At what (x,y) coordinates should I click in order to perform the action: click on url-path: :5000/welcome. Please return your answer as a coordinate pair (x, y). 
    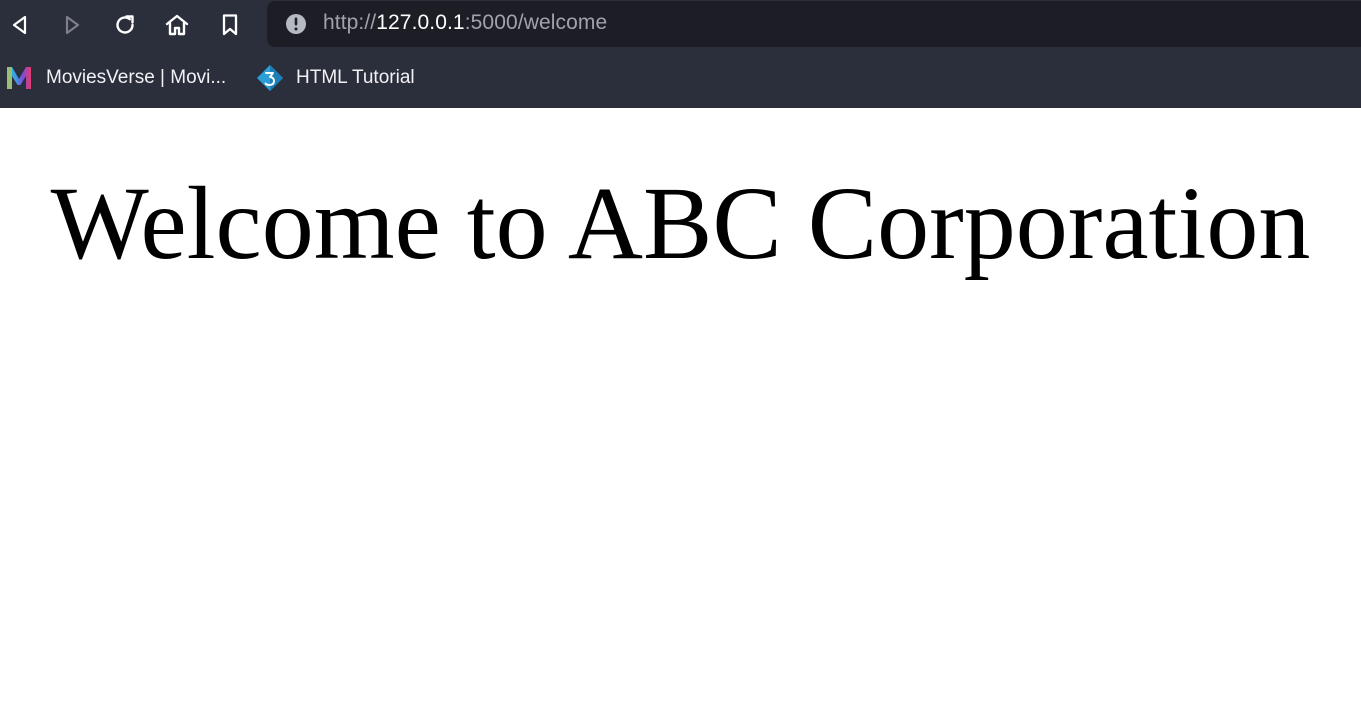
    Looking at the image, I should click on (536, 22).